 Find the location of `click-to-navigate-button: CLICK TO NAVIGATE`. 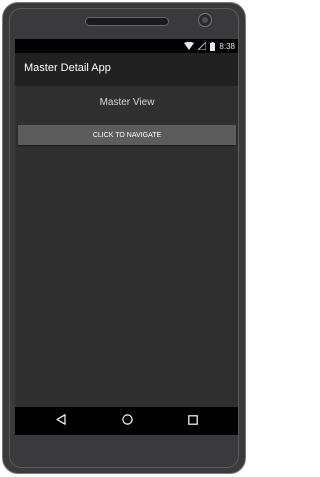

click-to-navigate-button: CLICK TO NAVIGATE is located at coordinates (127, 135).